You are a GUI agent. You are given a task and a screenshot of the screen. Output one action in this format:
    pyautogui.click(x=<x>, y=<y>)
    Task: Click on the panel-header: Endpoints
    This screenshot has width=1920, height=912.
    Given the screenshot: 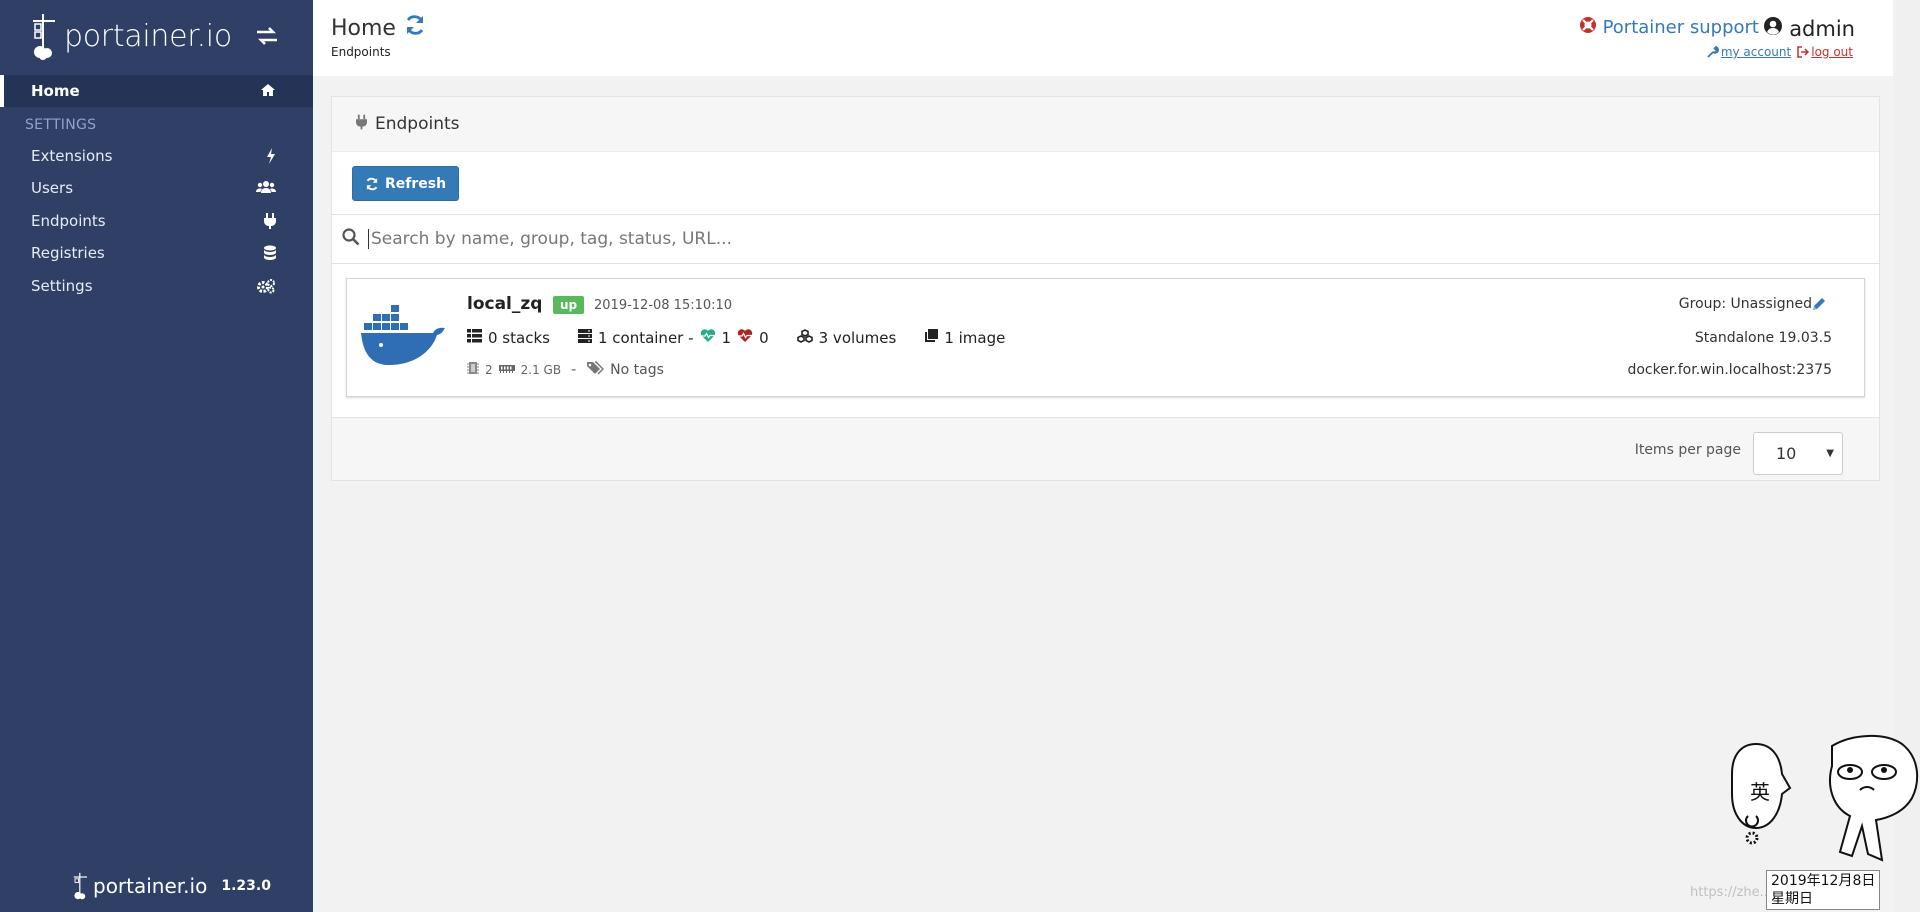 What is the action you would take?
    pyautogui.click(x=1105, y=124)
    